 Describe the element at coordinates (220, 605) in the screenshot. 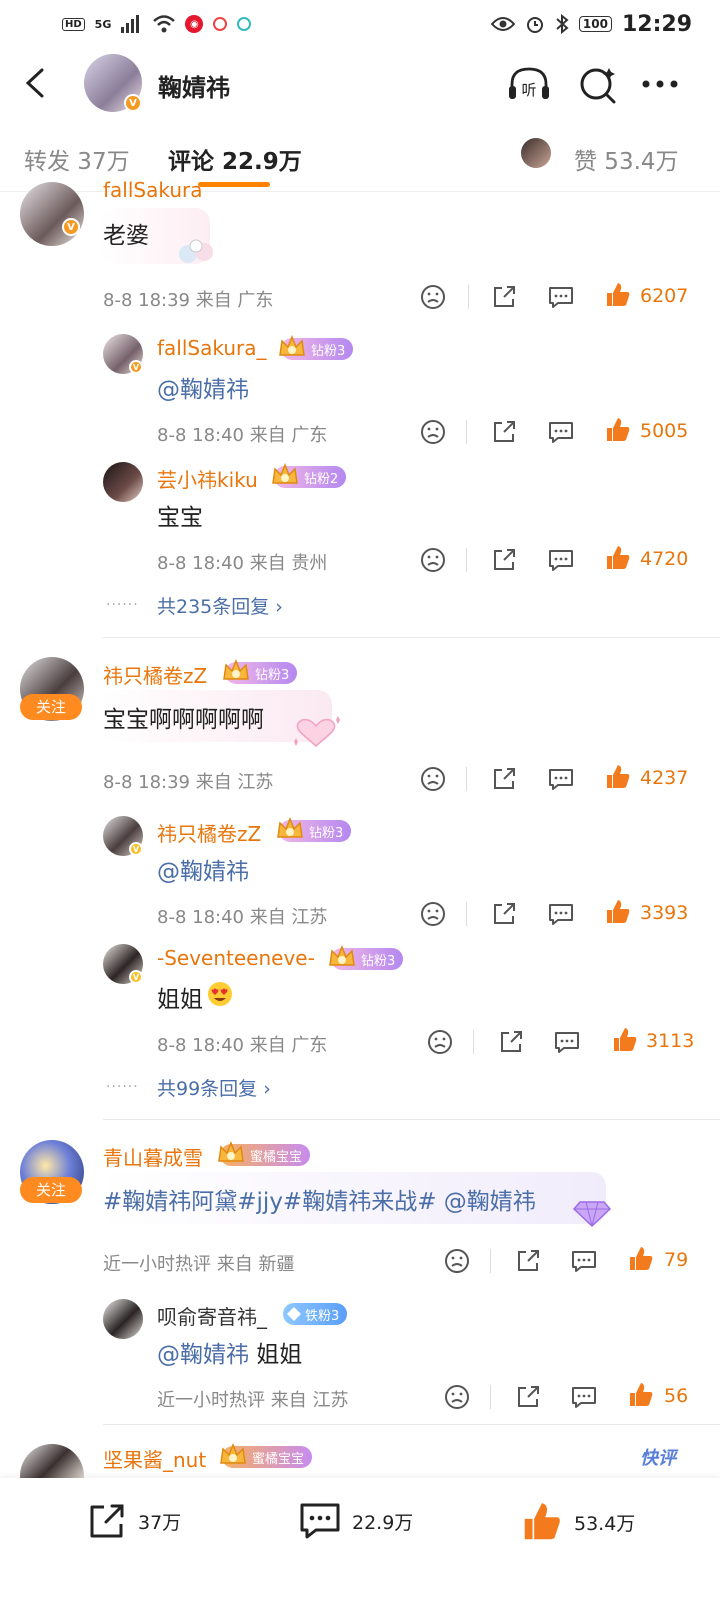

I see `more-replies-link: 共235条回复 ›` at that location.